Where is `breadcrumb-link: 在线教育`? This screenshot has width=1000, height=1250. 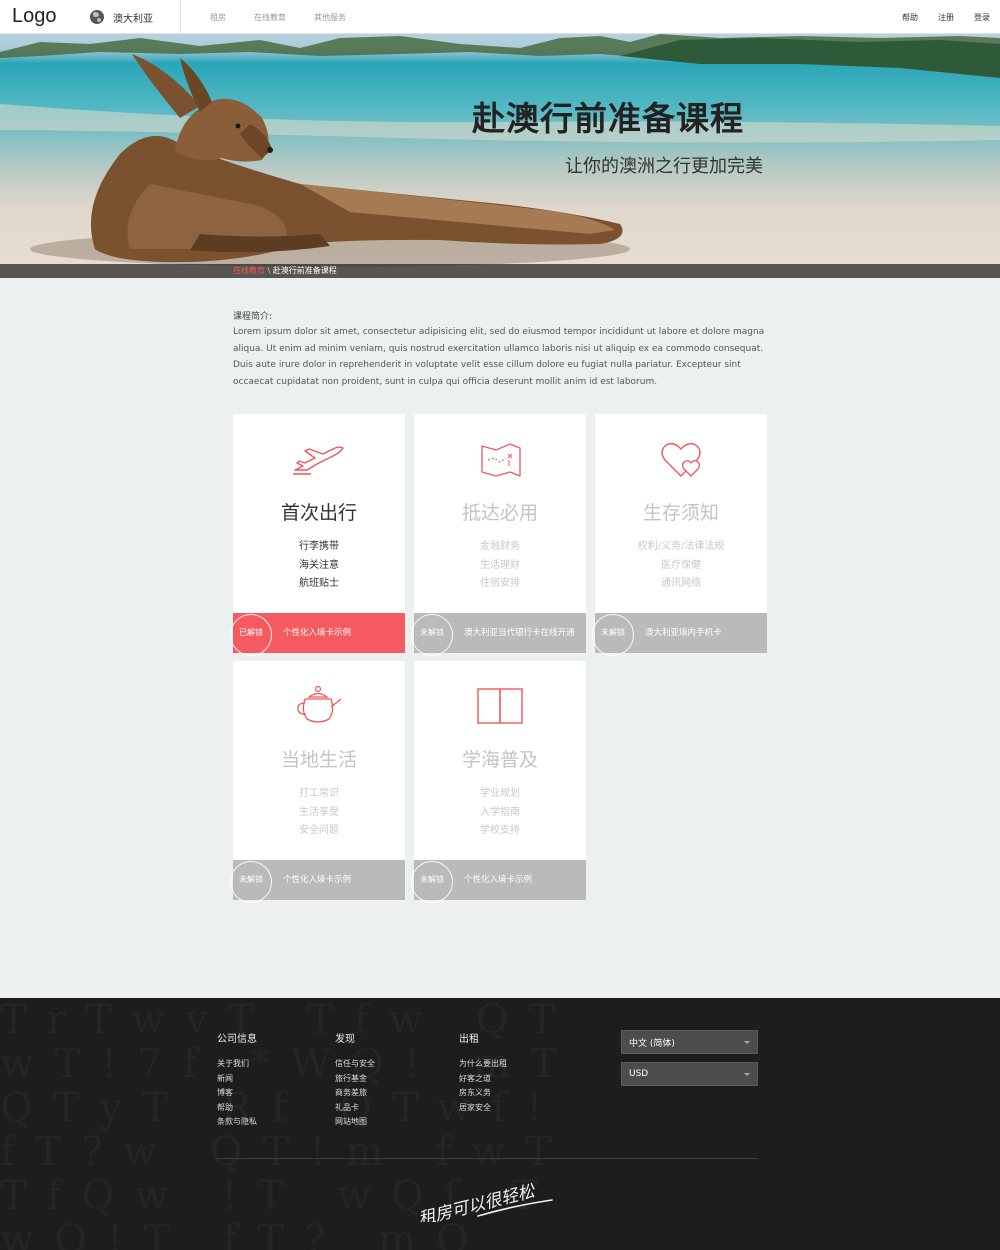 breadcrumb-link: 在线教育 is located at coordinates (249, 270).